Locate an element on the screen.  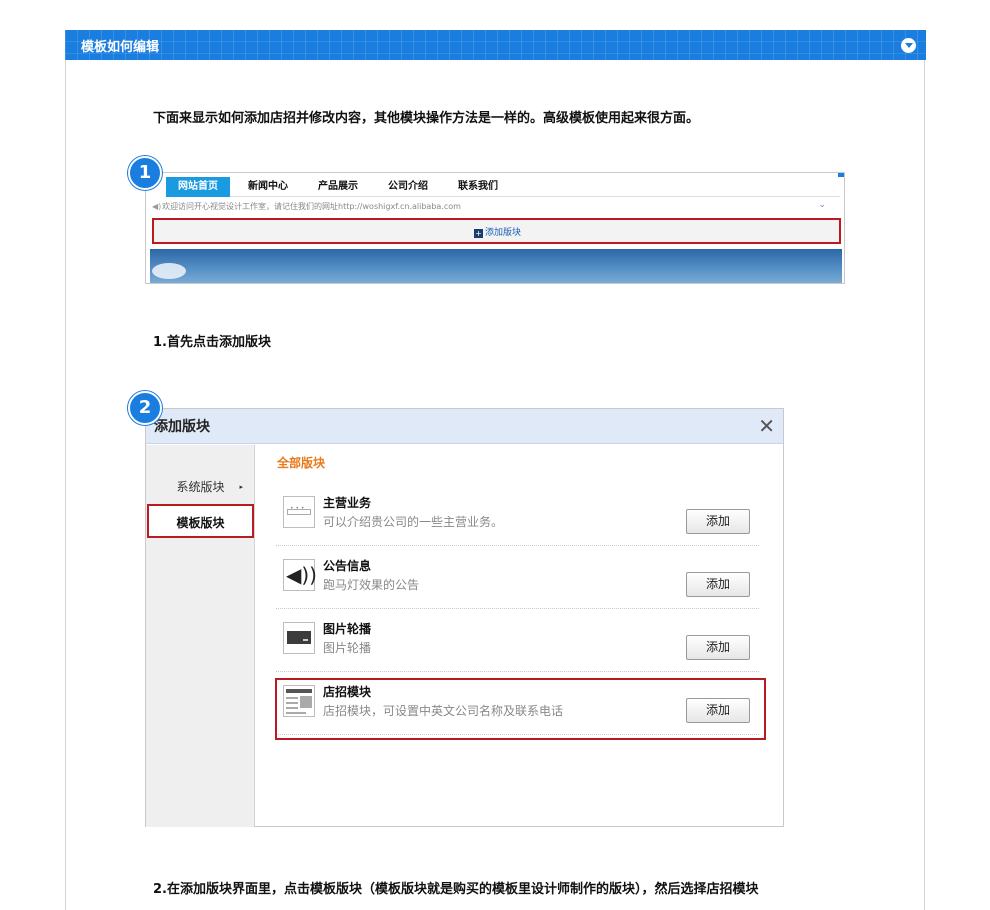
close-icon: ✕ is located at coordinates (766, 426).